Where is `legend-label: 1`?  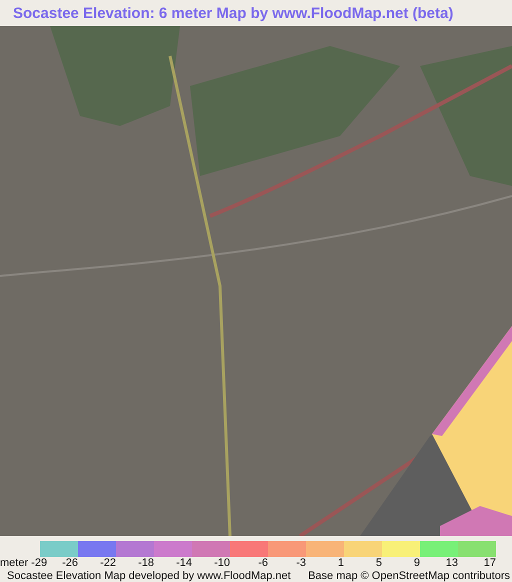 legend-label: 1 is located at coordinates (341, 563).